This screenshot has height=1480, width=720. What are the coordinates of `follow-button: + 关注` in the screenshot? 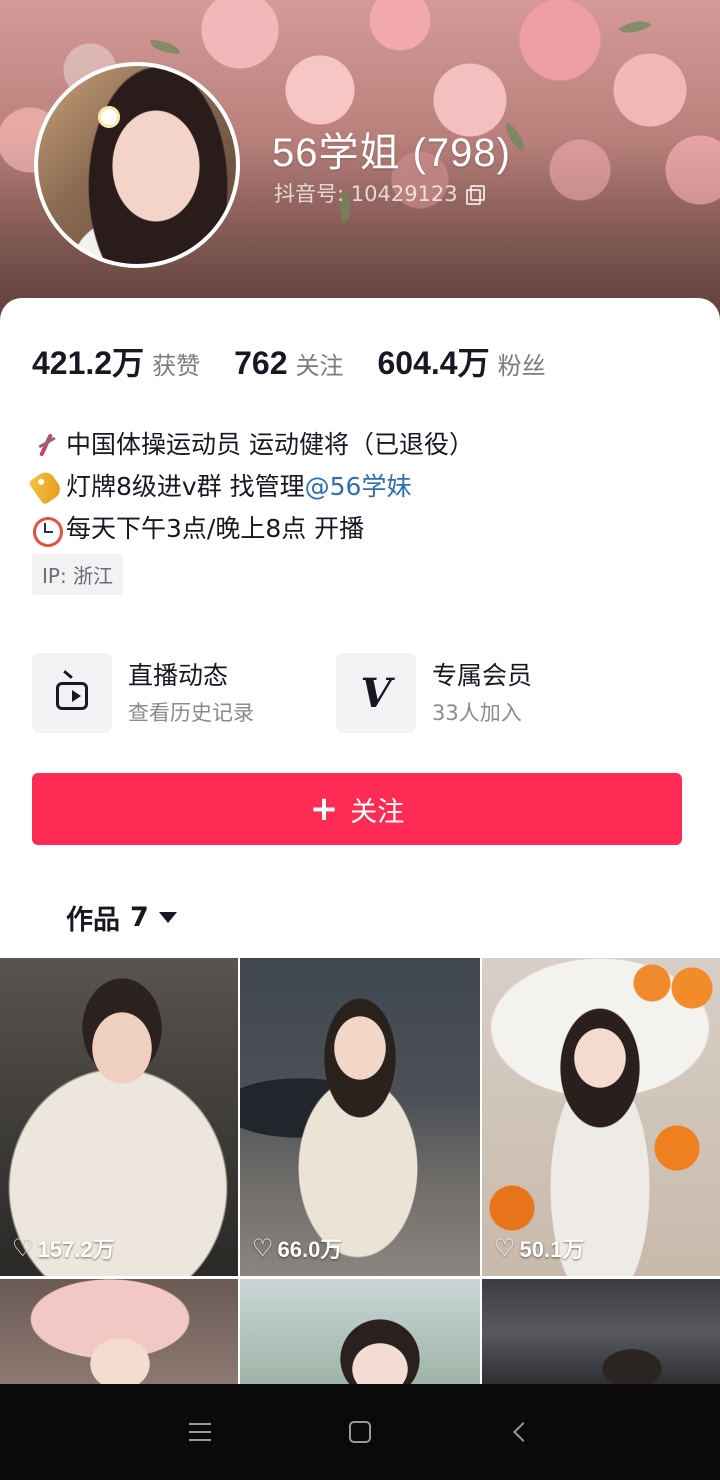 It's located at (357, 809).